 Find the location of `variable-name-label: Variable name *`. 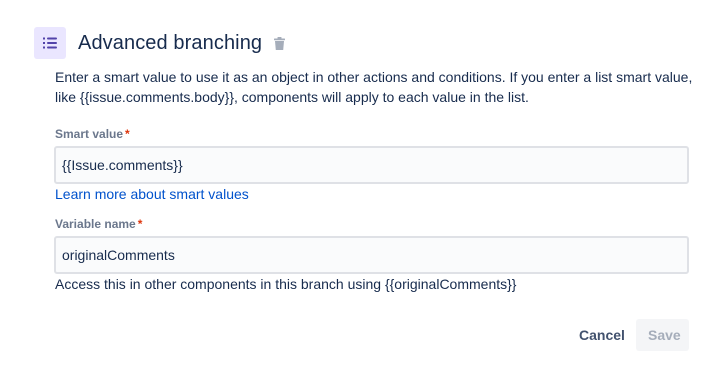

variable-name-label: Variable name * is located at coordinates (98, 224).